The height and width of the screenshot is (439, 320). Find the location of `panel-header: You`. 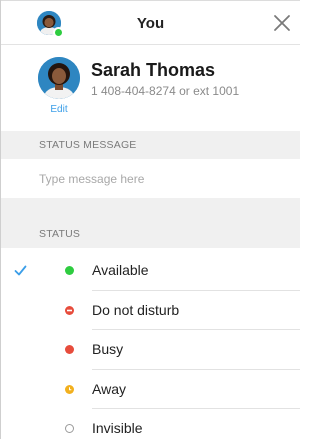

panel-header: You is located at coordinates (150, 23).